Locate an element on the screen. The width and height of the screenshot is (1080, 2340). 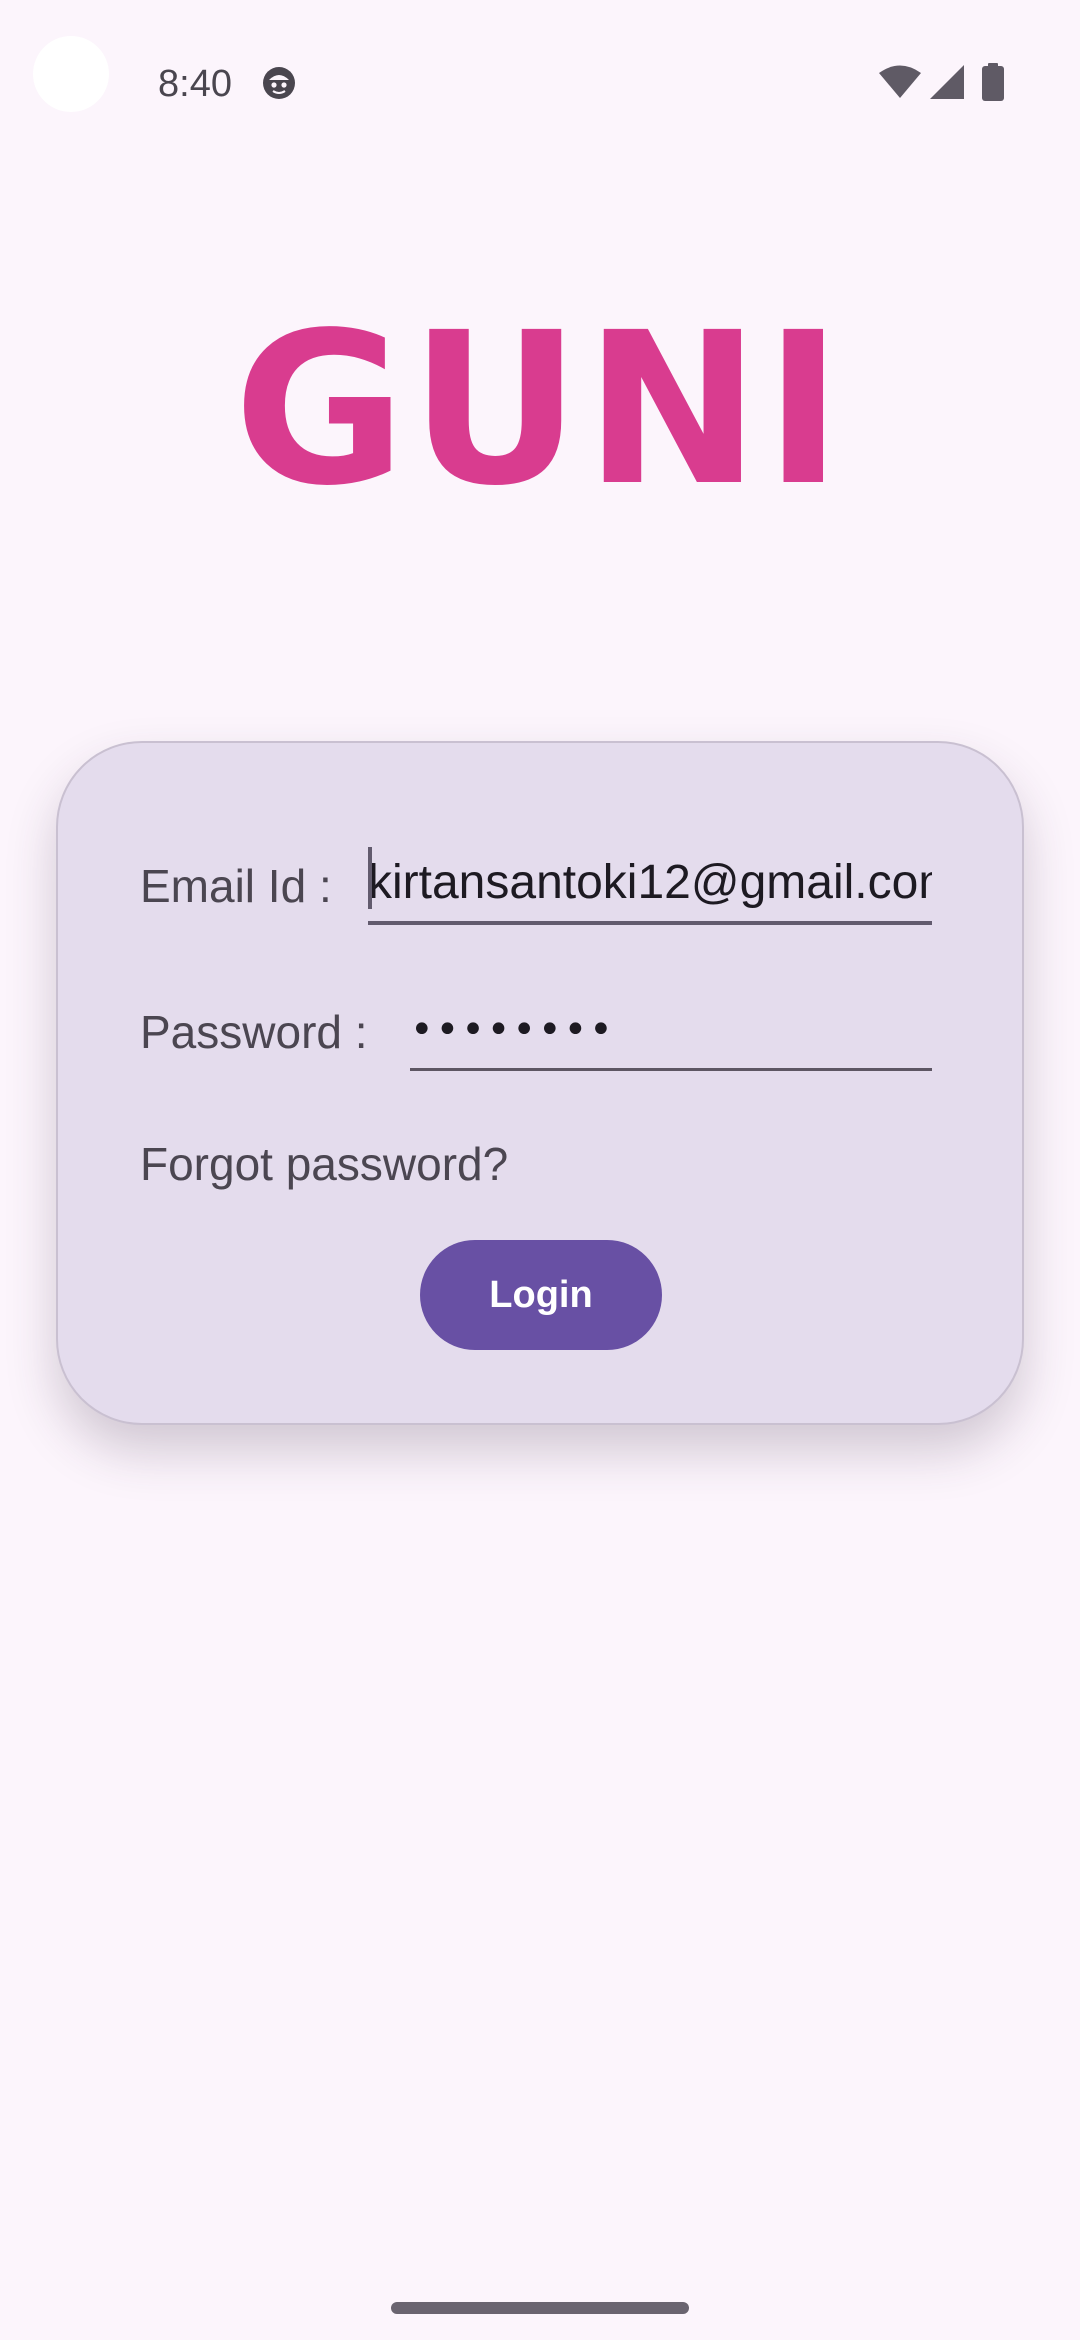
signal-icon is located at coordinates (947, 82).